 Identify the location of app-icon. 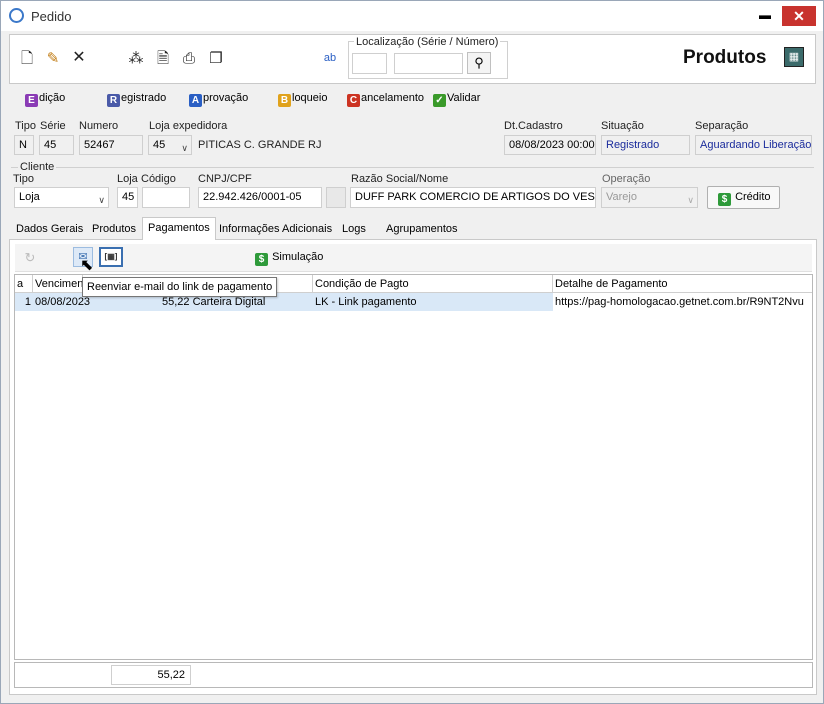
(16, 15).